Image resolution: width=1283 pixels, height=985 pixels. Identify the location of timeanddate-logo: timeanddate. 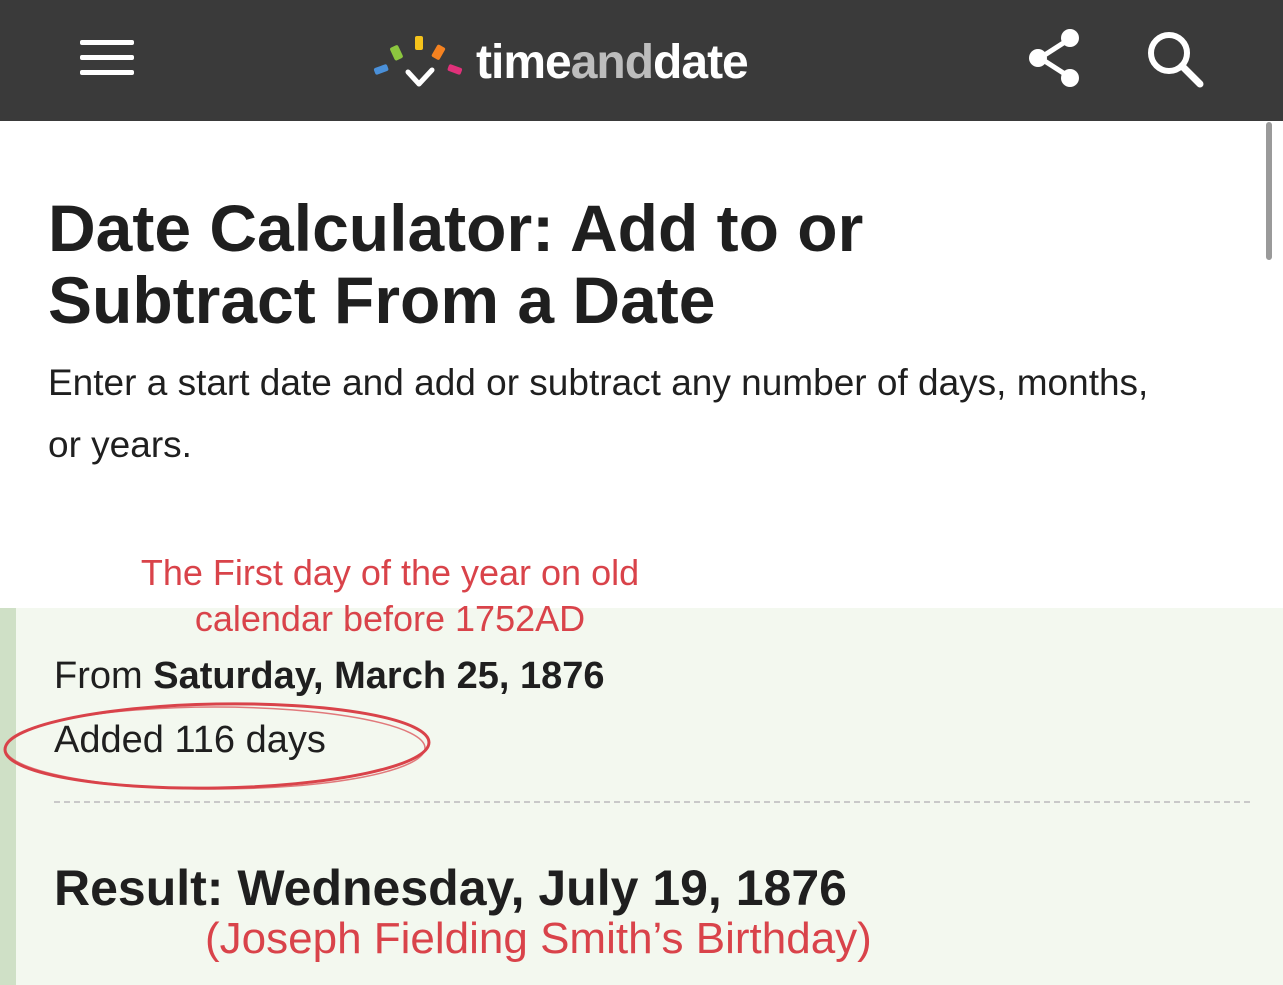
(560, 62).